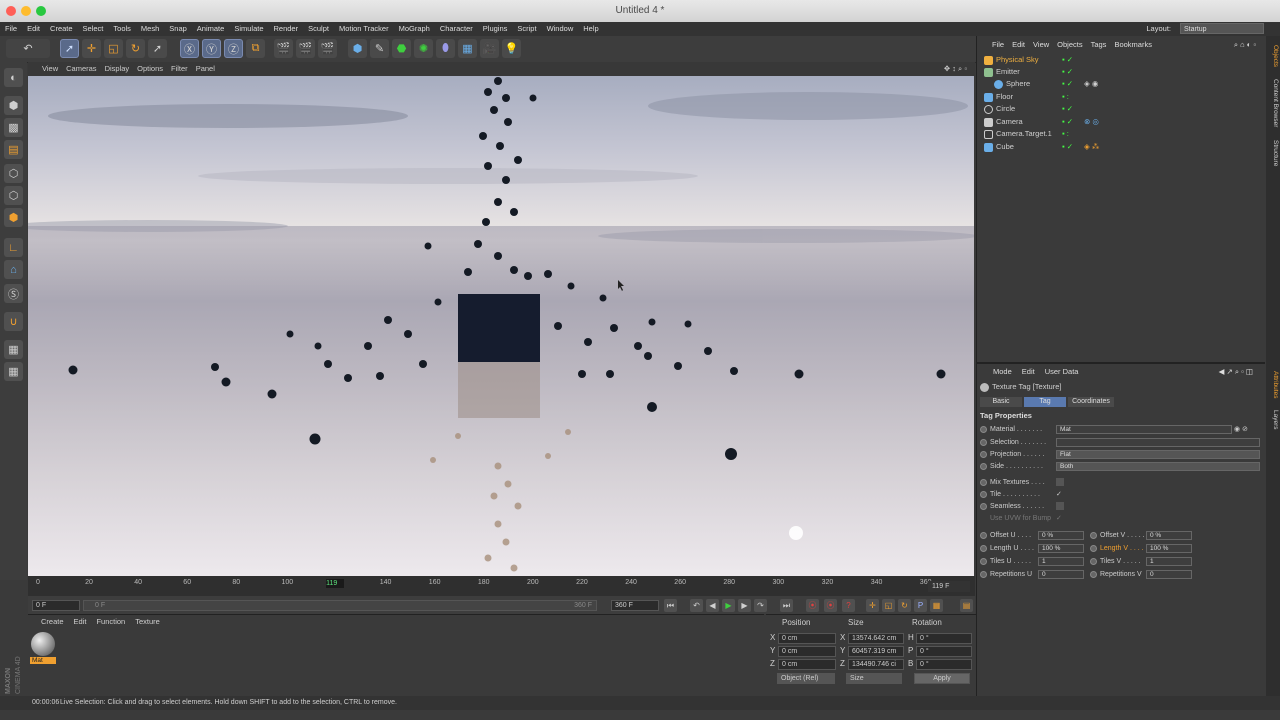 Image resolution: width=1280 pixels, height=720 pixels. What do you see at coordinates (1018, 44) in the screenshot?
I see `object-menu-edit: Edit` at bounding box center [1018, 44].